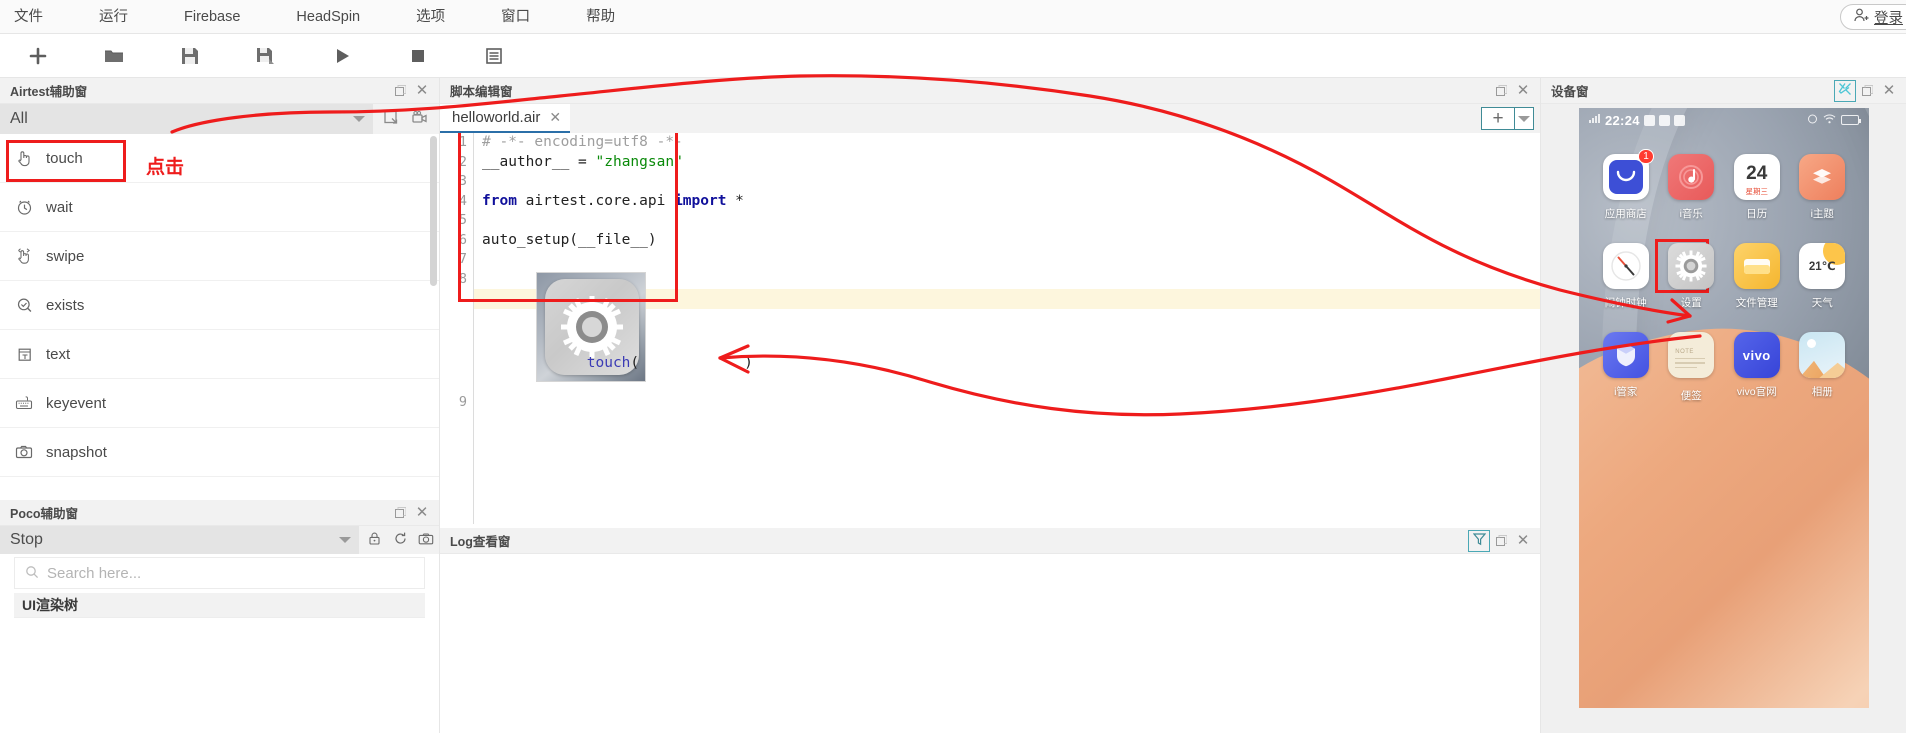 The height and width of the screenshot is (733, 1906). Describe the element at coordinates (1822, 177) in the screenshot. I see `theme-icon` at that location.